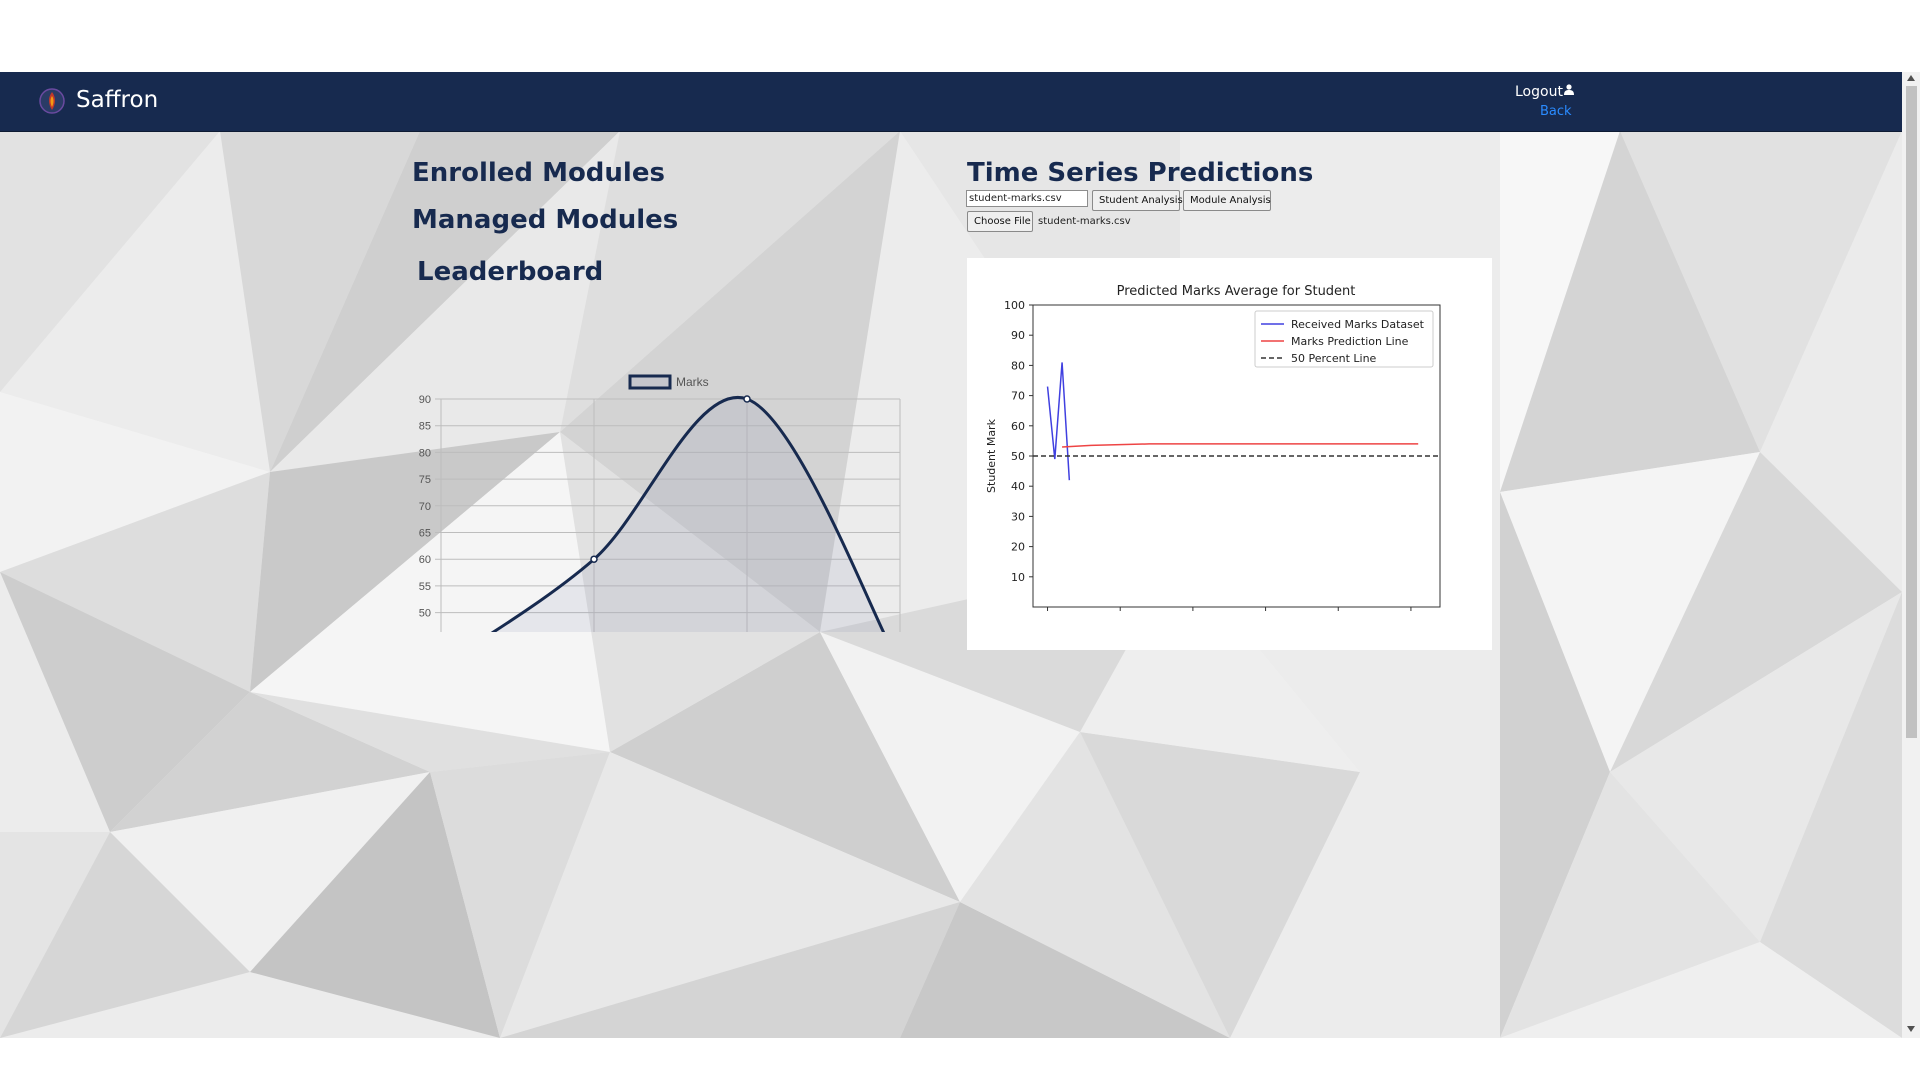  I want to click on prediction-y-tick-label: 10, so click(1018, 577).